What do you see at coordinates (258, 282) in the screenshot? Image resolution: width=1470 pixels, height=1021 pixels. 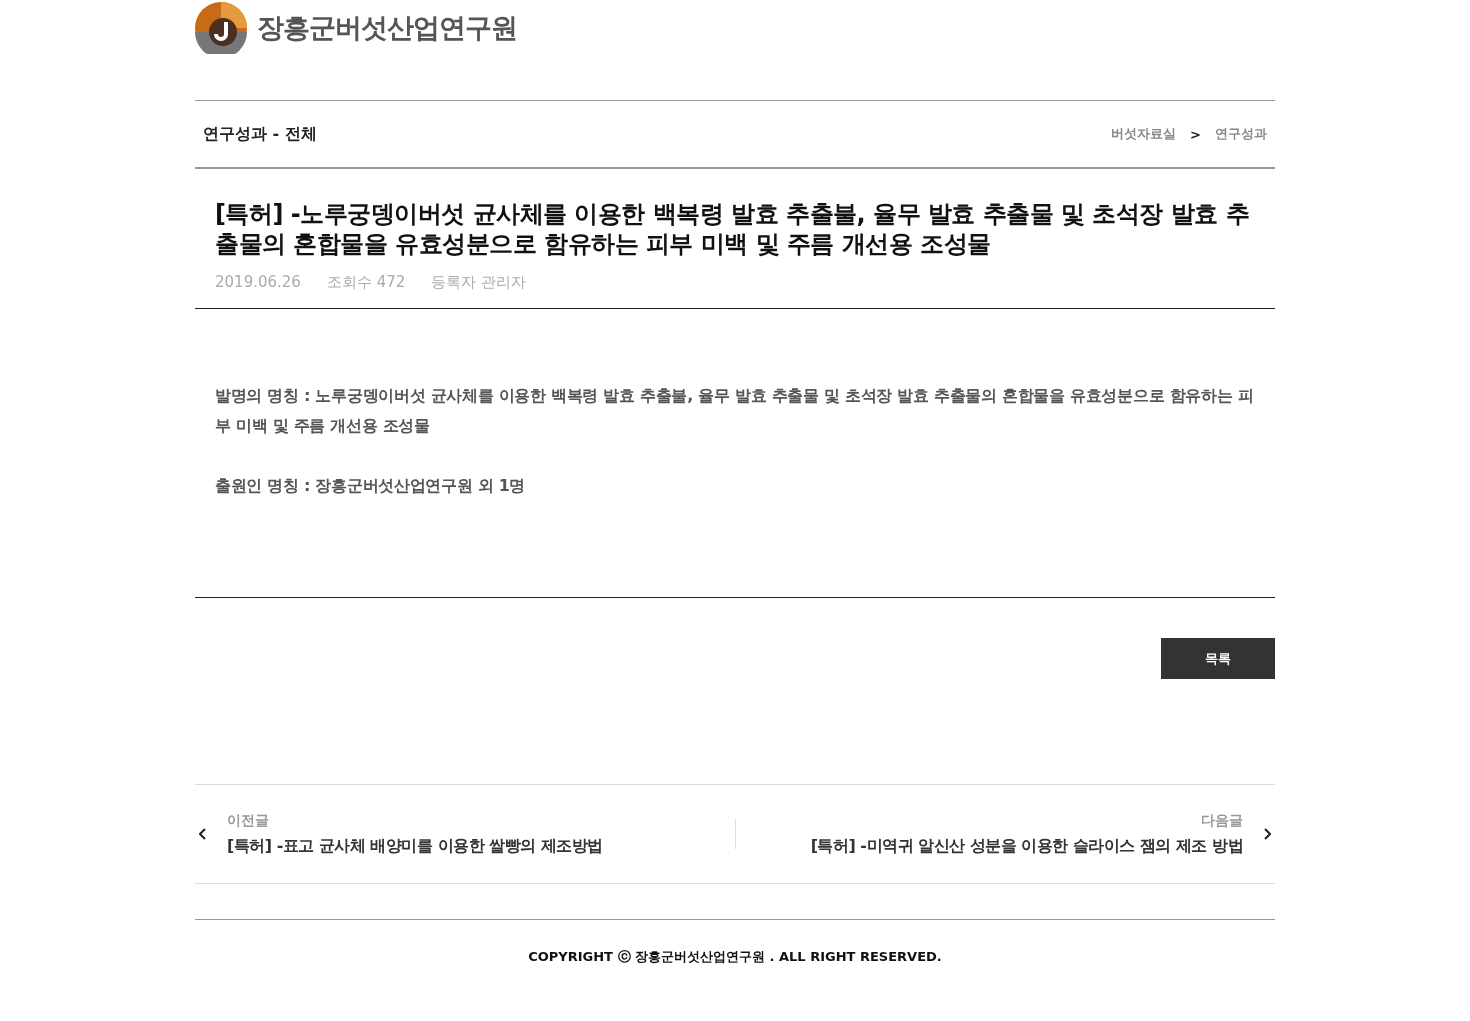 I see `post-date: 2019.06.26` at bounding box center [258, 282].